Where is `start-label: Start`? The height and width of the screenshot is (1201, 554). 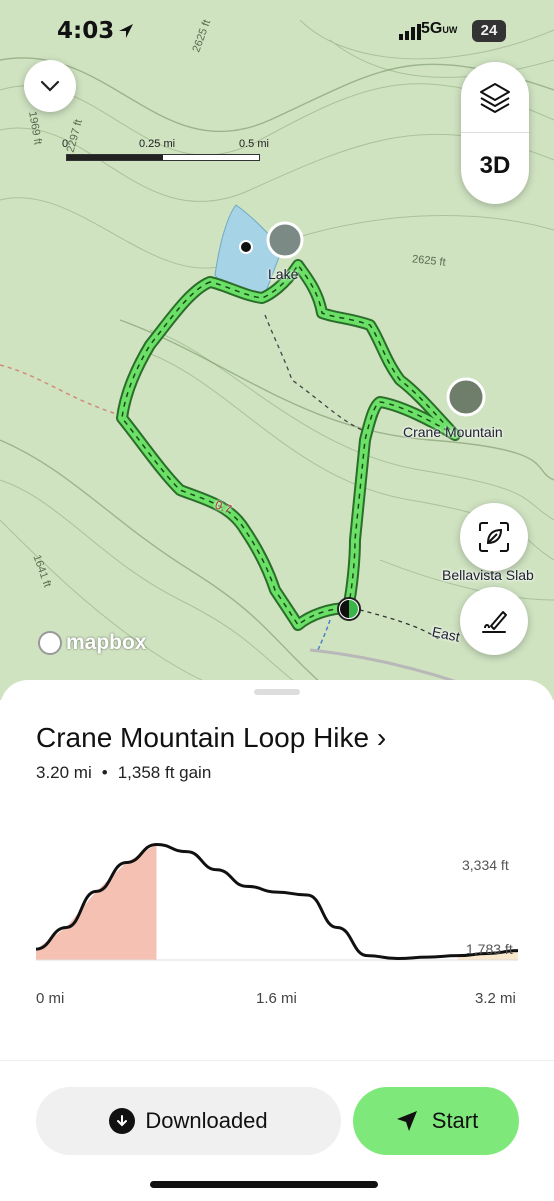 start-label: Start is located at coordinates (455, 1120).